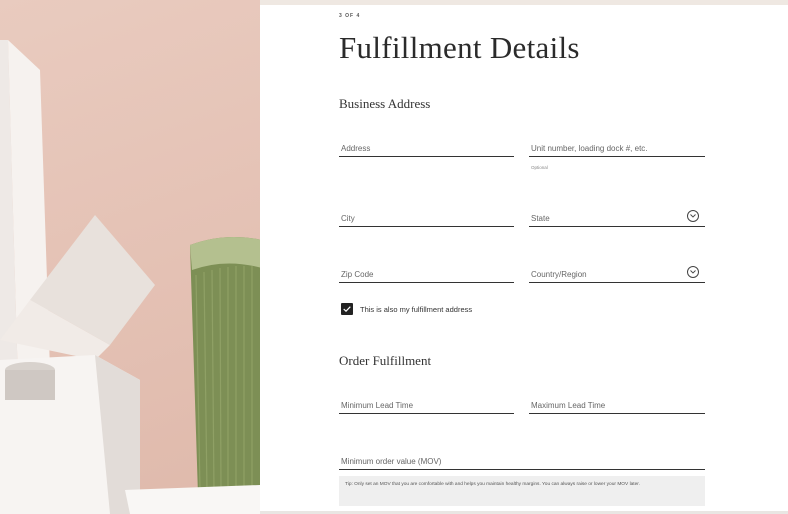 The image size is (788, 514). Describe the element at coordinates (385, 103) in the screenshot. I see `section-business-address: Business Address` at that location.